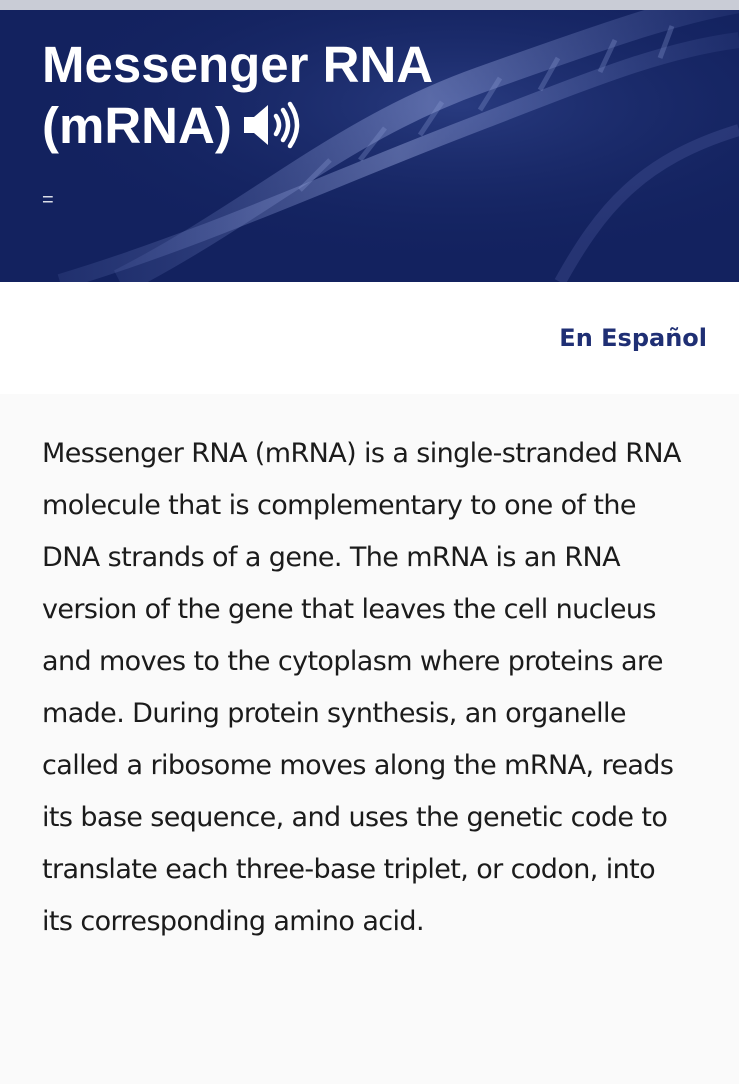 This screenshot has width=739, height=1084. What do you see at coordinates (369, 338) in the screenshot?
I see `language-bar: En Español` at bounding box center [369, 338].